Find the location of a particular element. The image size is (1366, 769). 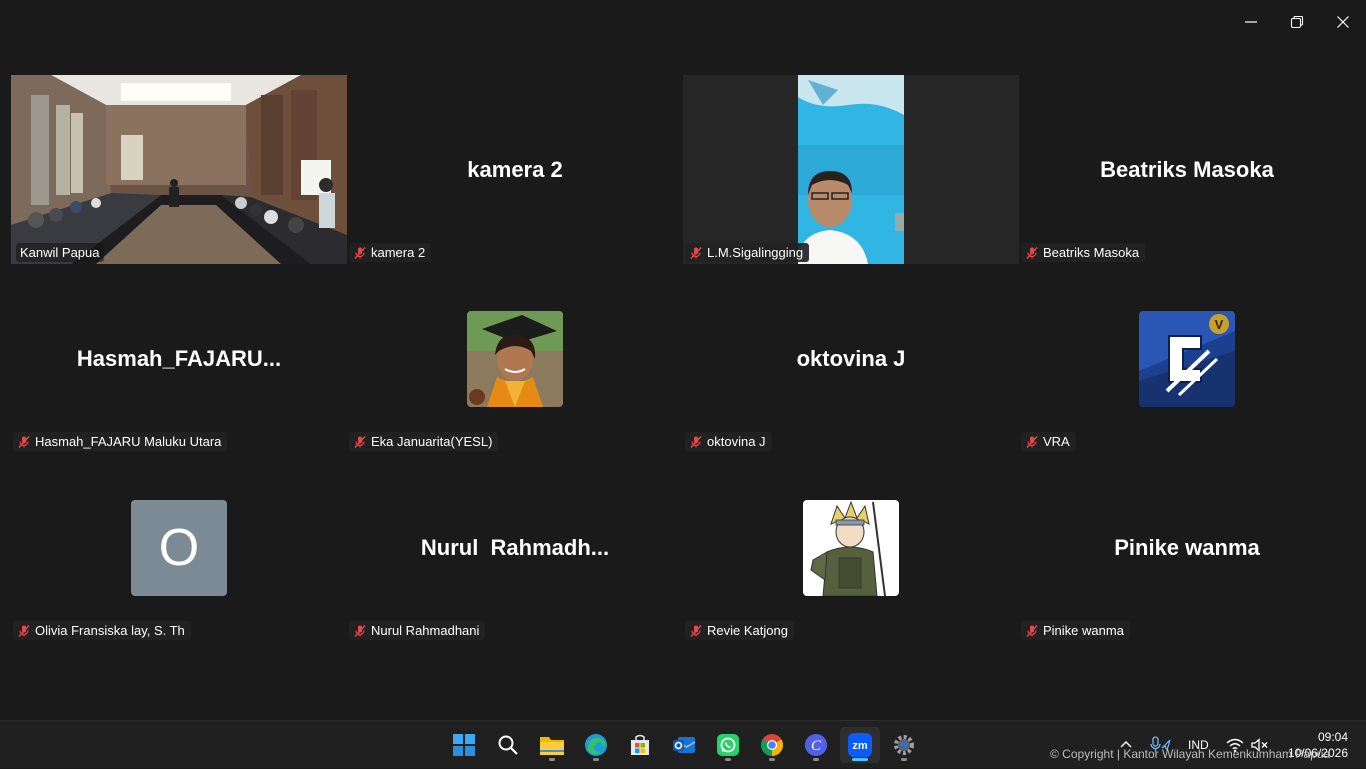

svg-text: V is located at coordinates (1219, 324).